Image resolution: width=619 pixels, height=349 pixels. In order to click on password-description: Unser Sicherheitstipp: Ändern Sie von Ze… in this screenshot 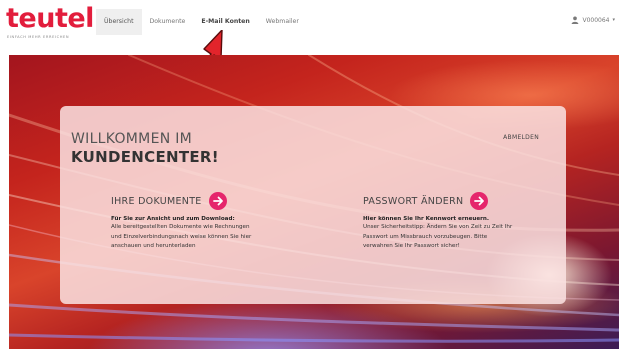, I will do `click(438, 237)`.